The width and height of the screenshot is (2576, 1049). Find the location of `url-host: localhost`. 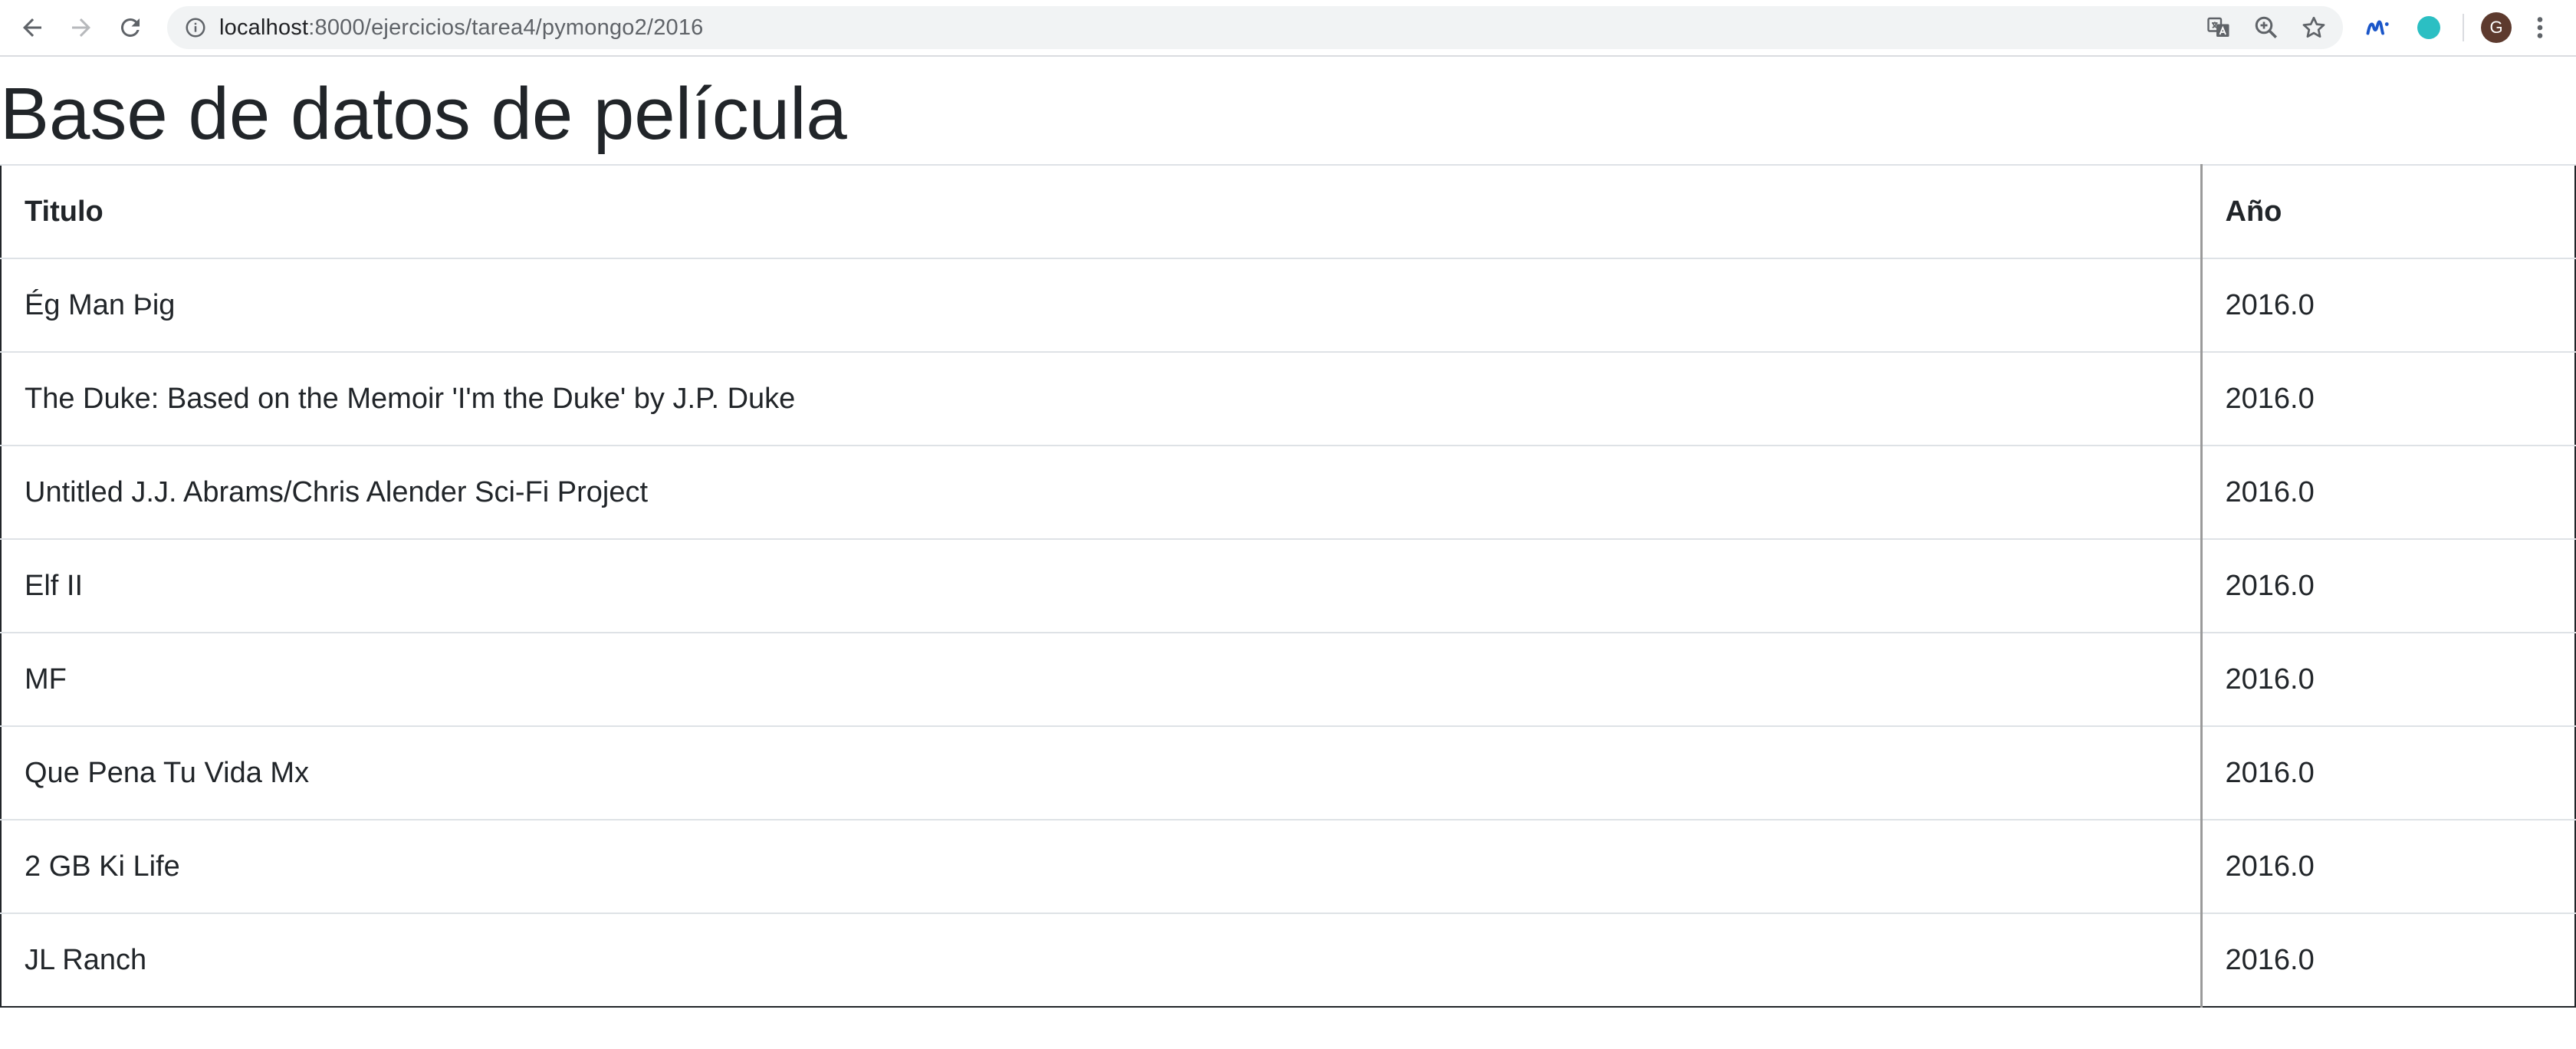

url-host: localhost is located at coordinates (264, 27).